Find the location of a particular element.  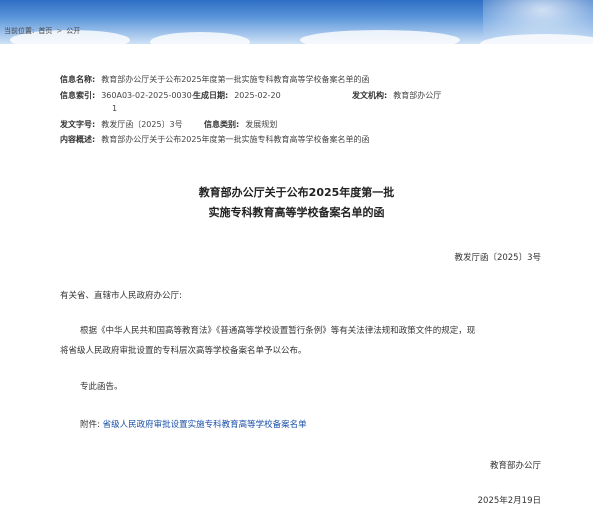

attachment-label: 附件: is located at coordinates (90, 425).